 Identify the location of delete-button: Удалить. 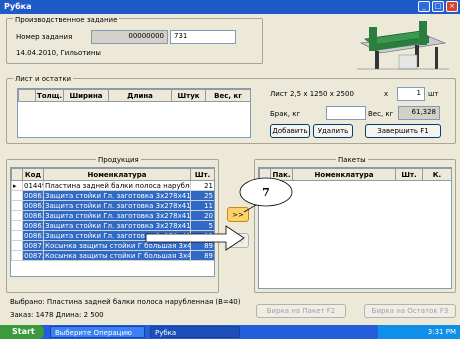
(333, 131).